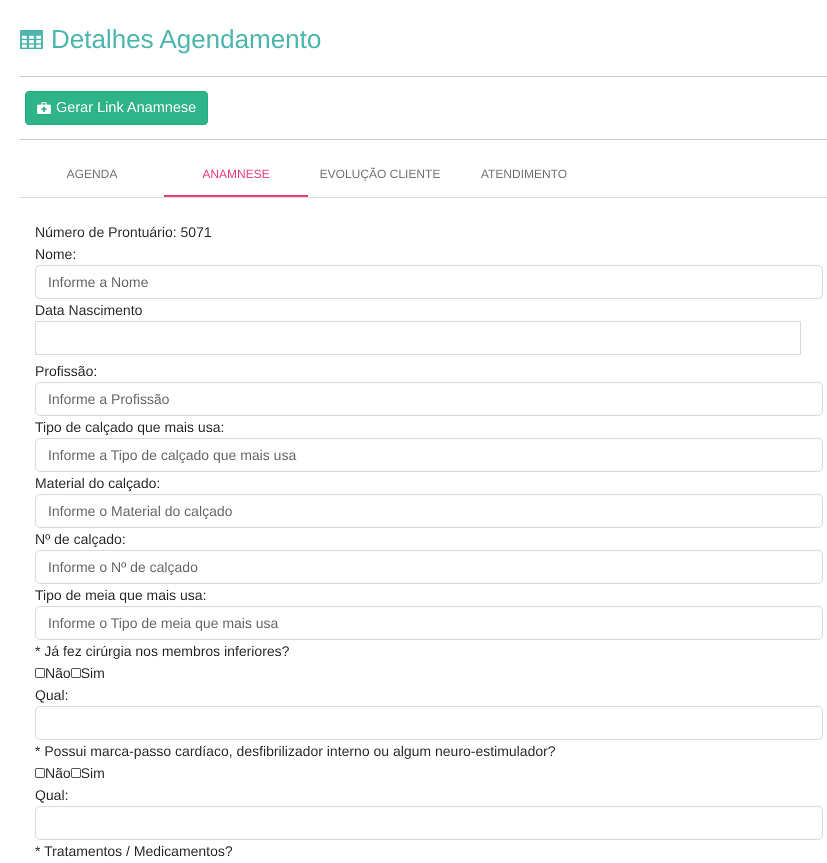 The height and width of the screenshot is (863, 827). What do you see at coordinates (31, 39) in the screenshot?
I see `table-icon` at bounding box center [31, 39].